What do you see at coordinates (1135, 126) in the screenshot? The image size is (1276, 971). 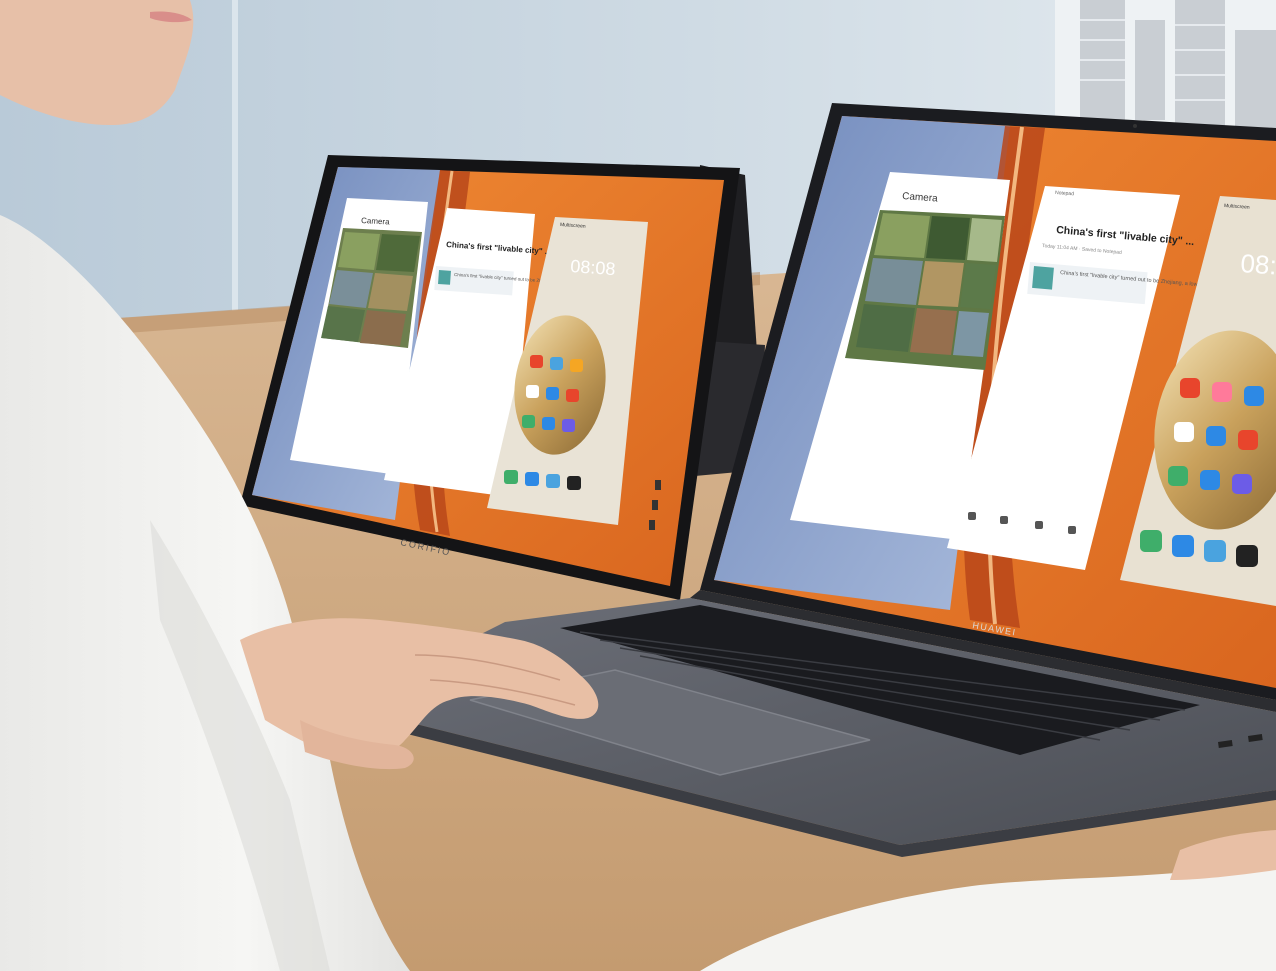 I see `laptop-camera-dot` at bounding box center [1135, 126].